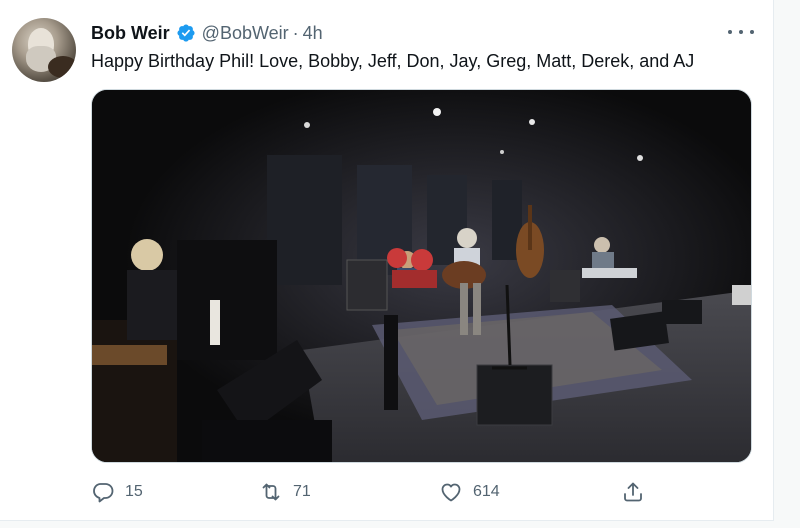  I want to click on reply-count: 15, so click(134, 491).